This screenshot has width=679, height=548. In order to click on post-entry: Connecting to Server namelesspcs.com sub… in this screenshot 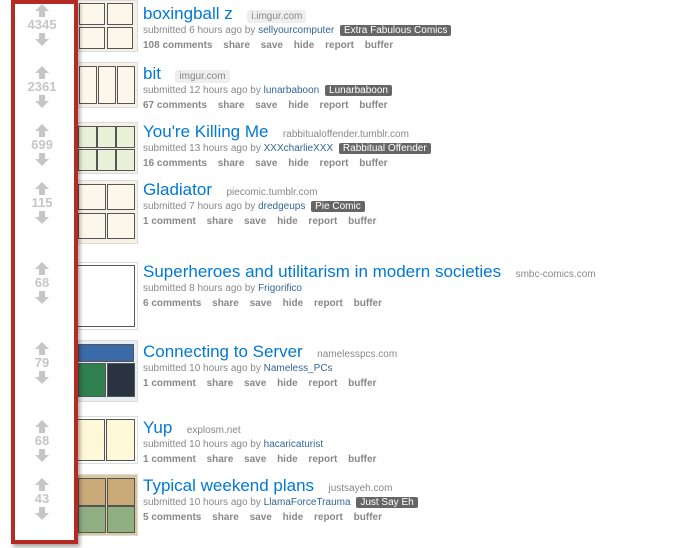, I will do `click(270, 365)`.